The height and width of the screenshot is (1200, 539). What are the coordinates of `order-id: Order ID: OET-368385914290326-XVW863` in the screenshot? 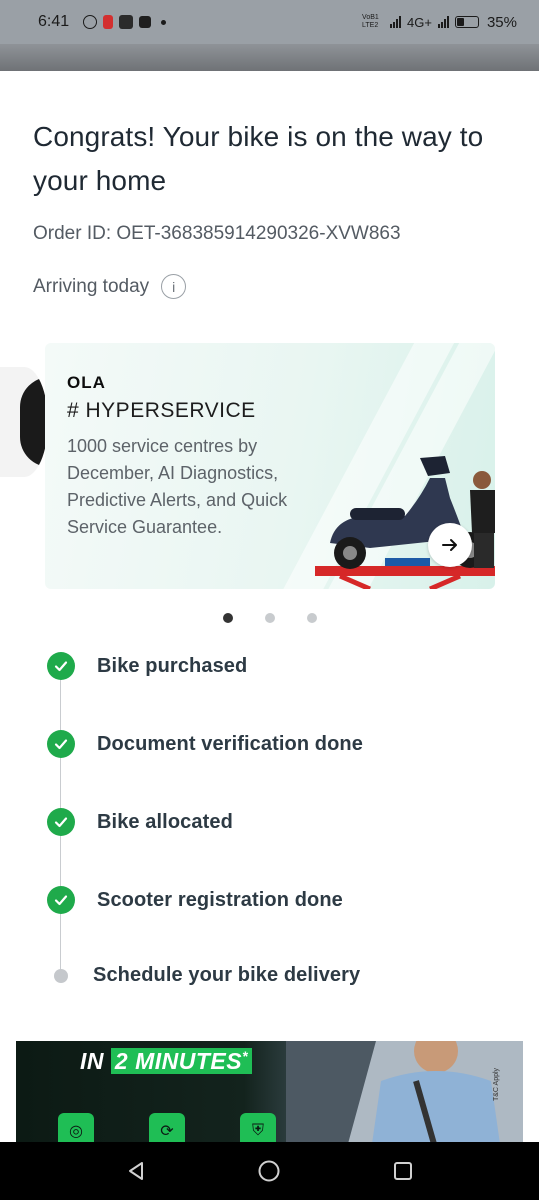 It's located at (217, 233).